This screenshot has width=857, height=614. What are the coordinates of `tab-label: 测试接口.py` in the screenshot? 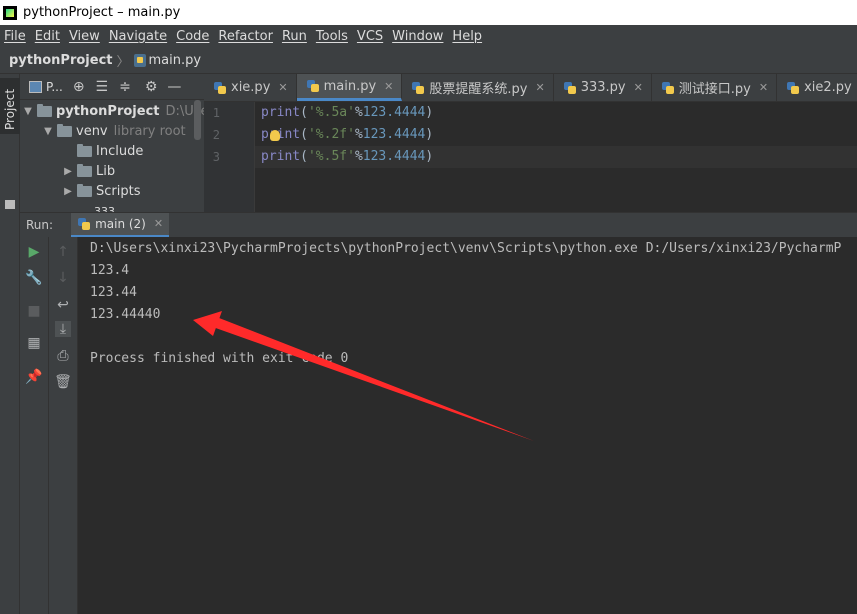 It's located at (714, 89).